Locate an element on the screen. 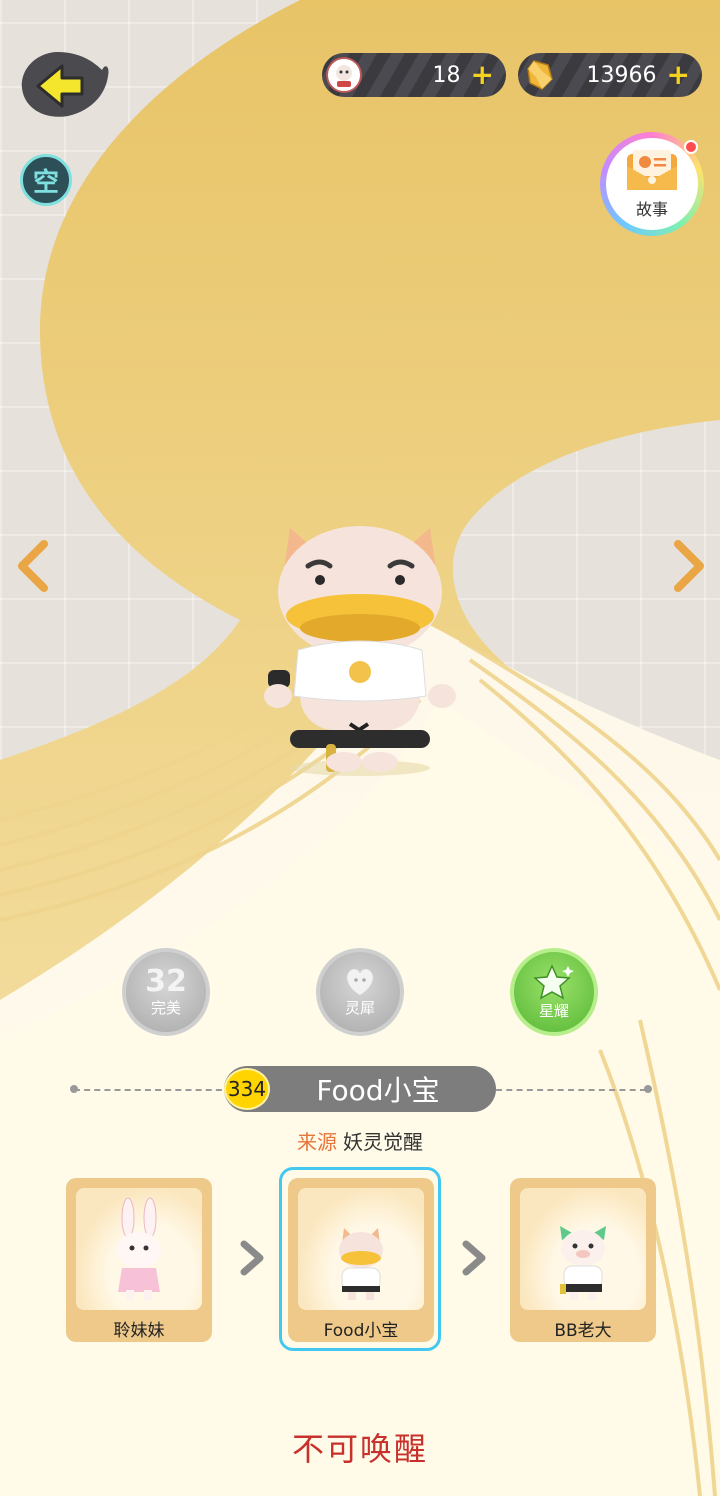 This screenshot has height=1496, width=720. bunny-pet-icon is located at coordinates (139, 1248).